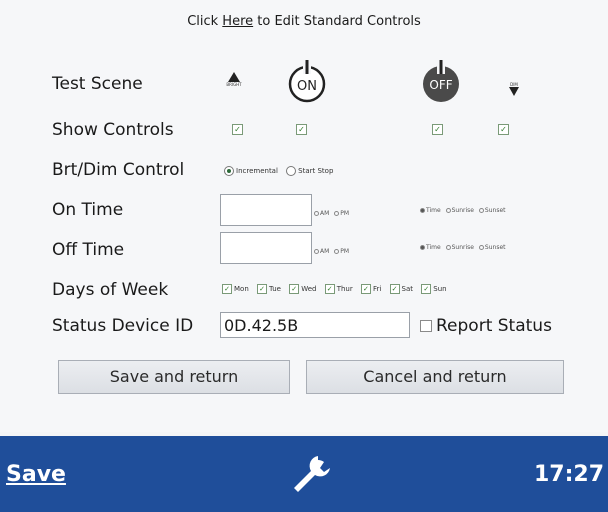  Describe the element at coordinates (316, 213) in the screenshot. I see `on-am-radio` at that location.